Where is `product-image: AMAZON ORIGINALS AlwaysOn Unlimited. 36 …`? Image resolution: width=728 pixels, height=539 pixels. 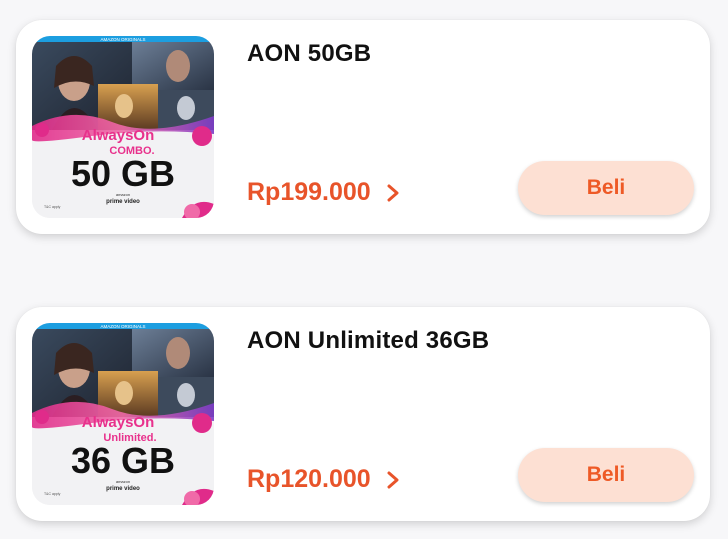
product-image: AMAZON ORIGINALS AlwaysOn Unlimited. 36 … is located at coordinates (123, 414).